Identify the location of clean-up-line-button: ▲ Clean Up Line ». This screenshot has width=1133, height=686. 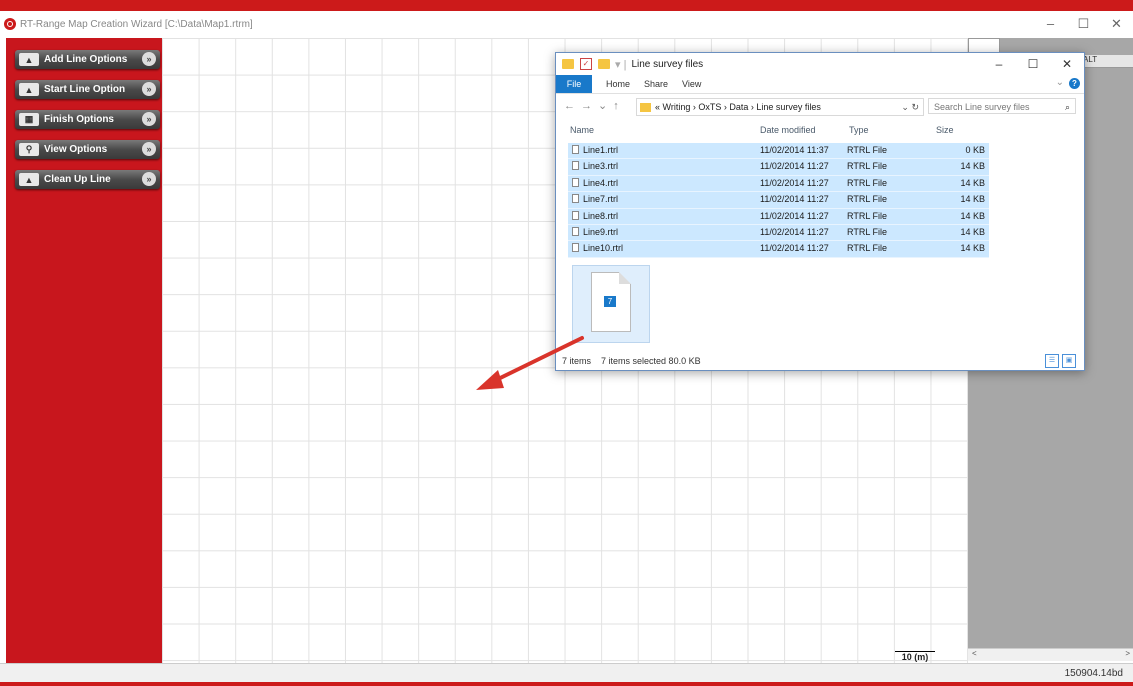
(87, 179).